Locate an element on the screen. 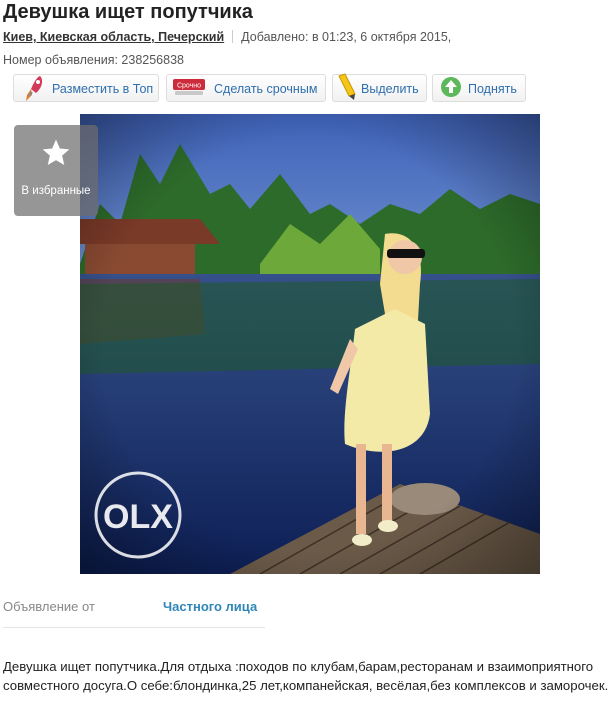 The image size is (615, 714). raise-button: Поднять is located at coordinates (479, 88).